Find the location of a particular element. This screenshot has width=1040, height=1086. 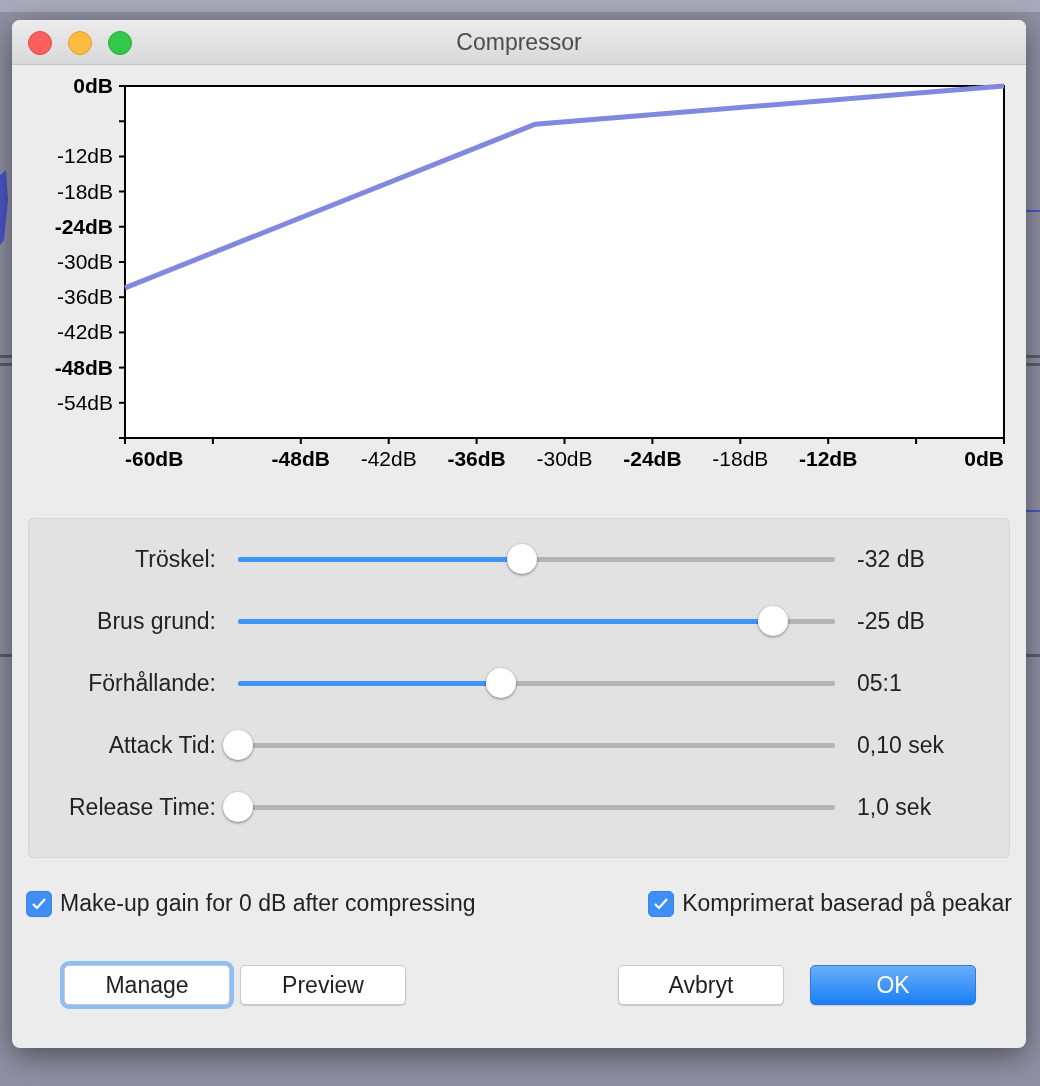

slider-value: -32 dB is located at coordinates (891, 559).